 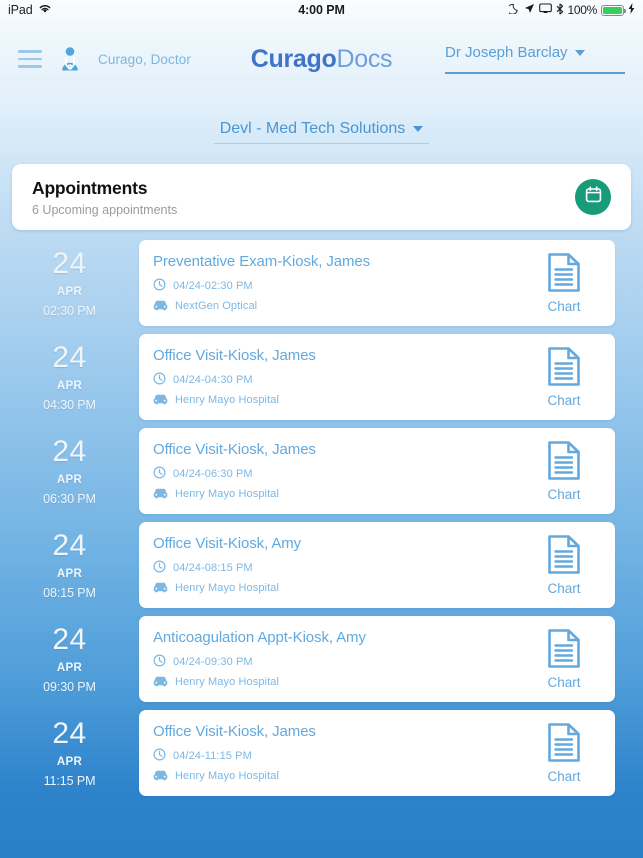 I want to click on appointment-time: 09:30 PM, so click(x=69, y=686).